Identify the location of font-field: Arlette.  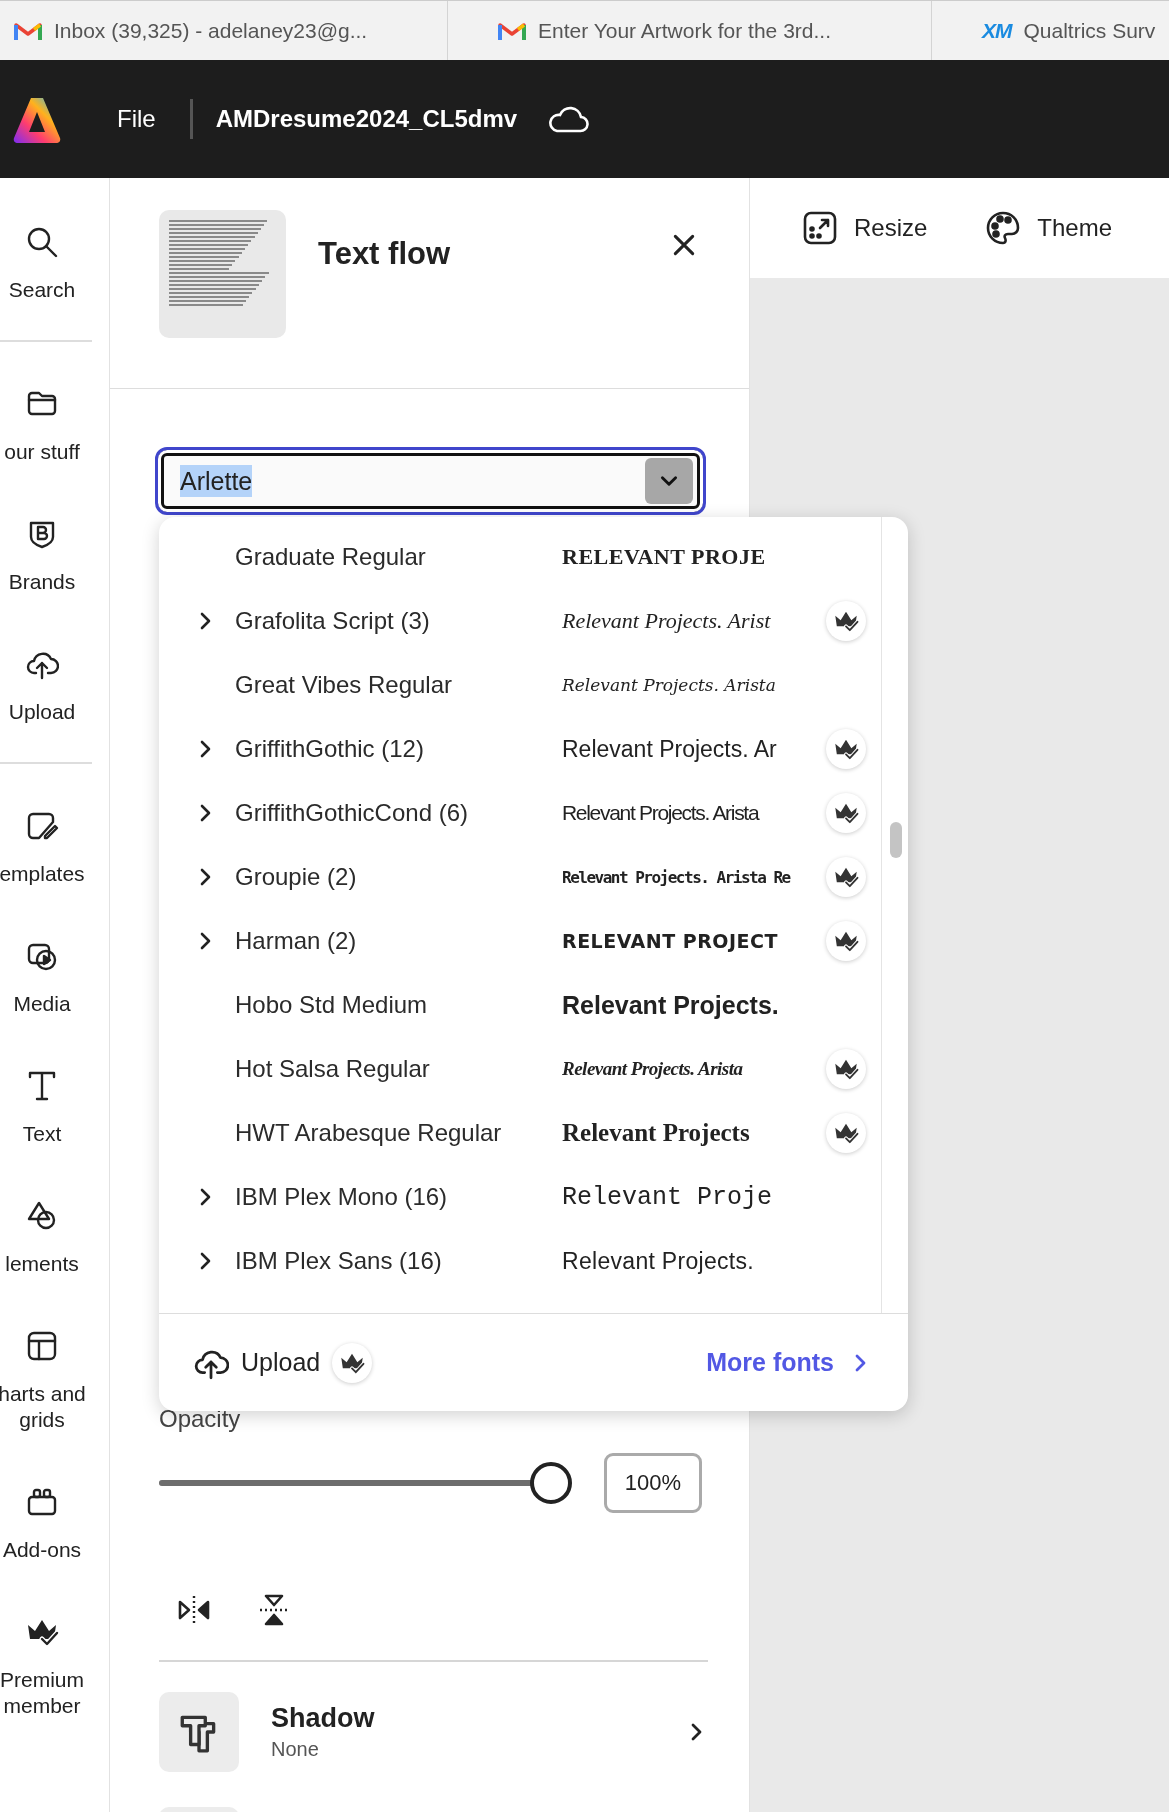
(430, 481).